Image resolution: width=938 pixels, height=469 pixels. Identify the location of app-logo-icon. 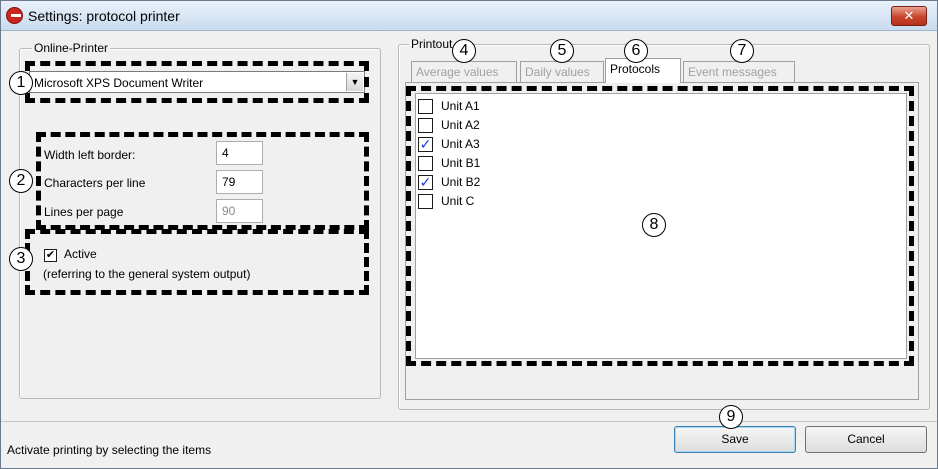
(14, 15).